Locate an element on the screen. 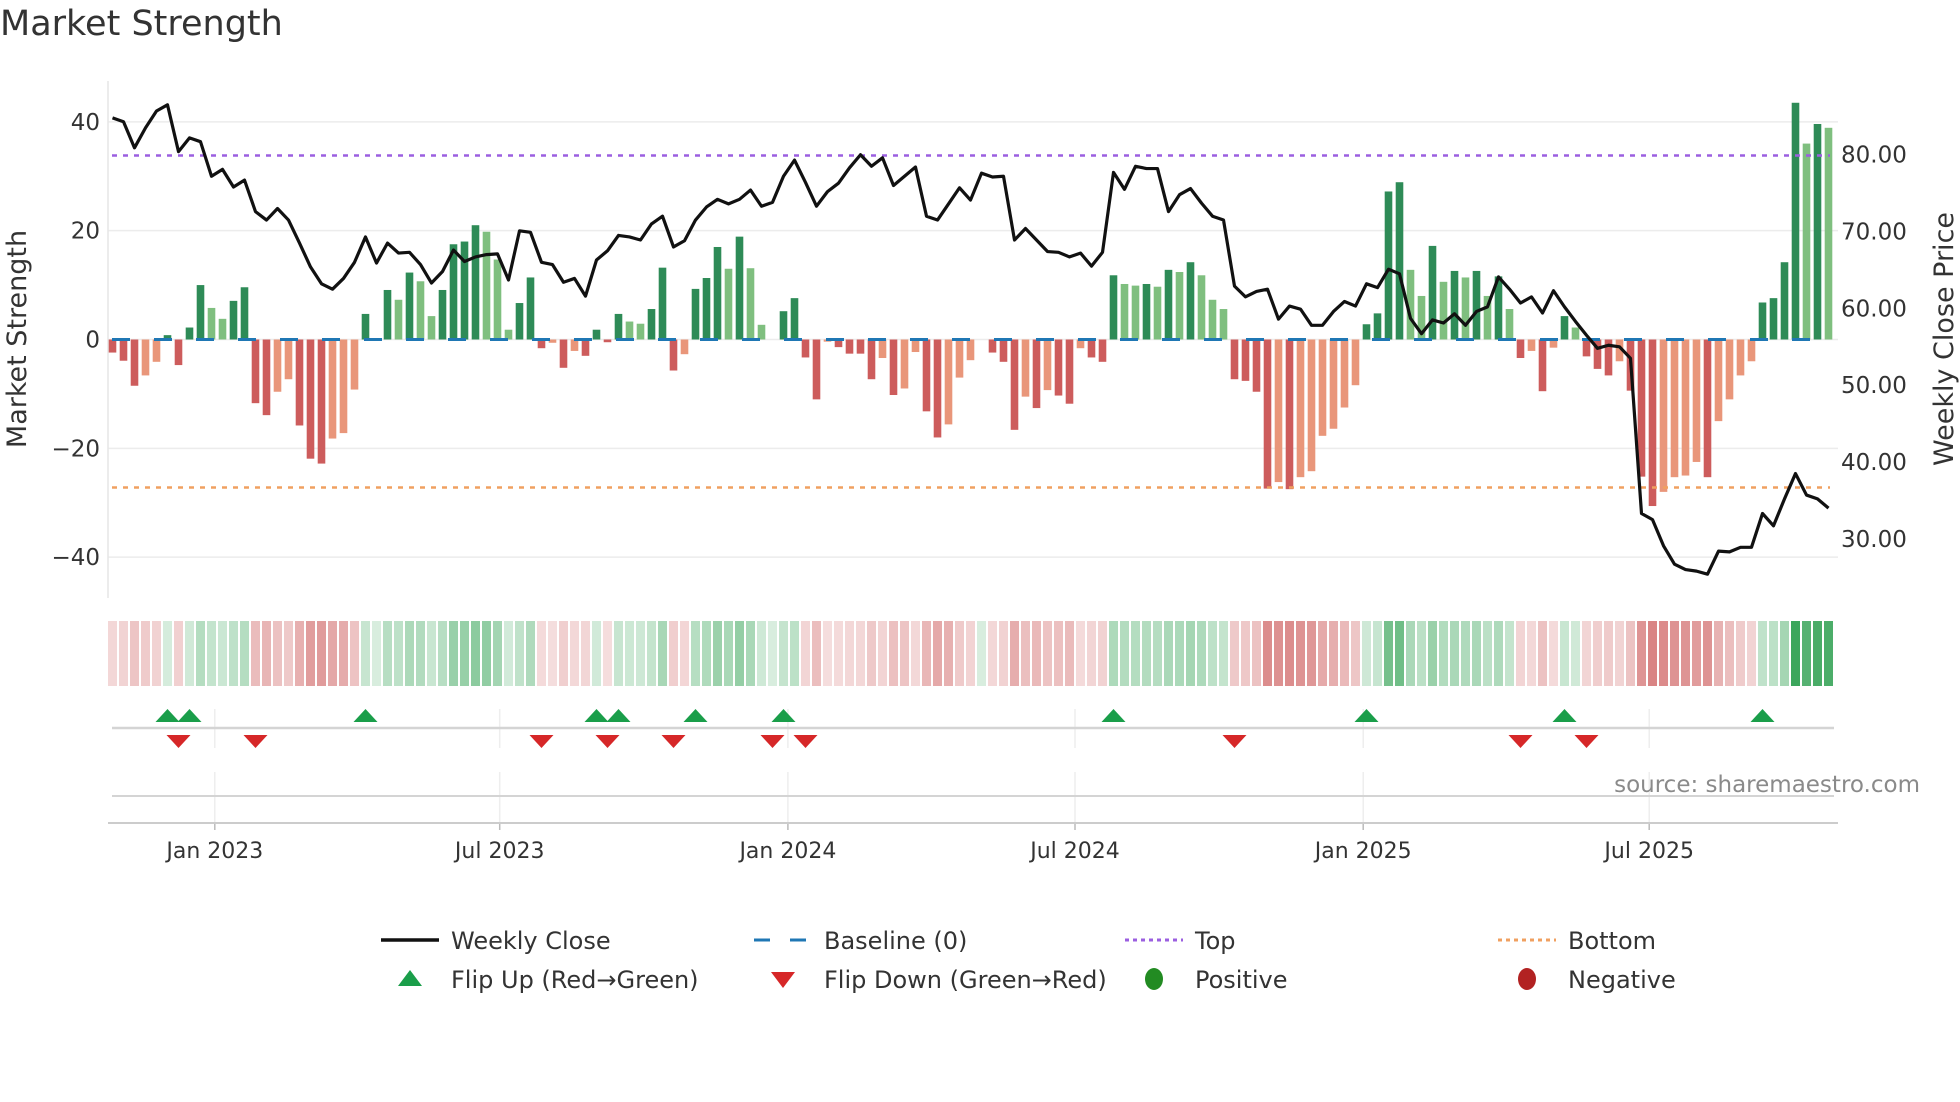 The width and height of the screenshot is (1960, 1102). x-tick-label: Jan 2023 is located at coordinates (213, 851).